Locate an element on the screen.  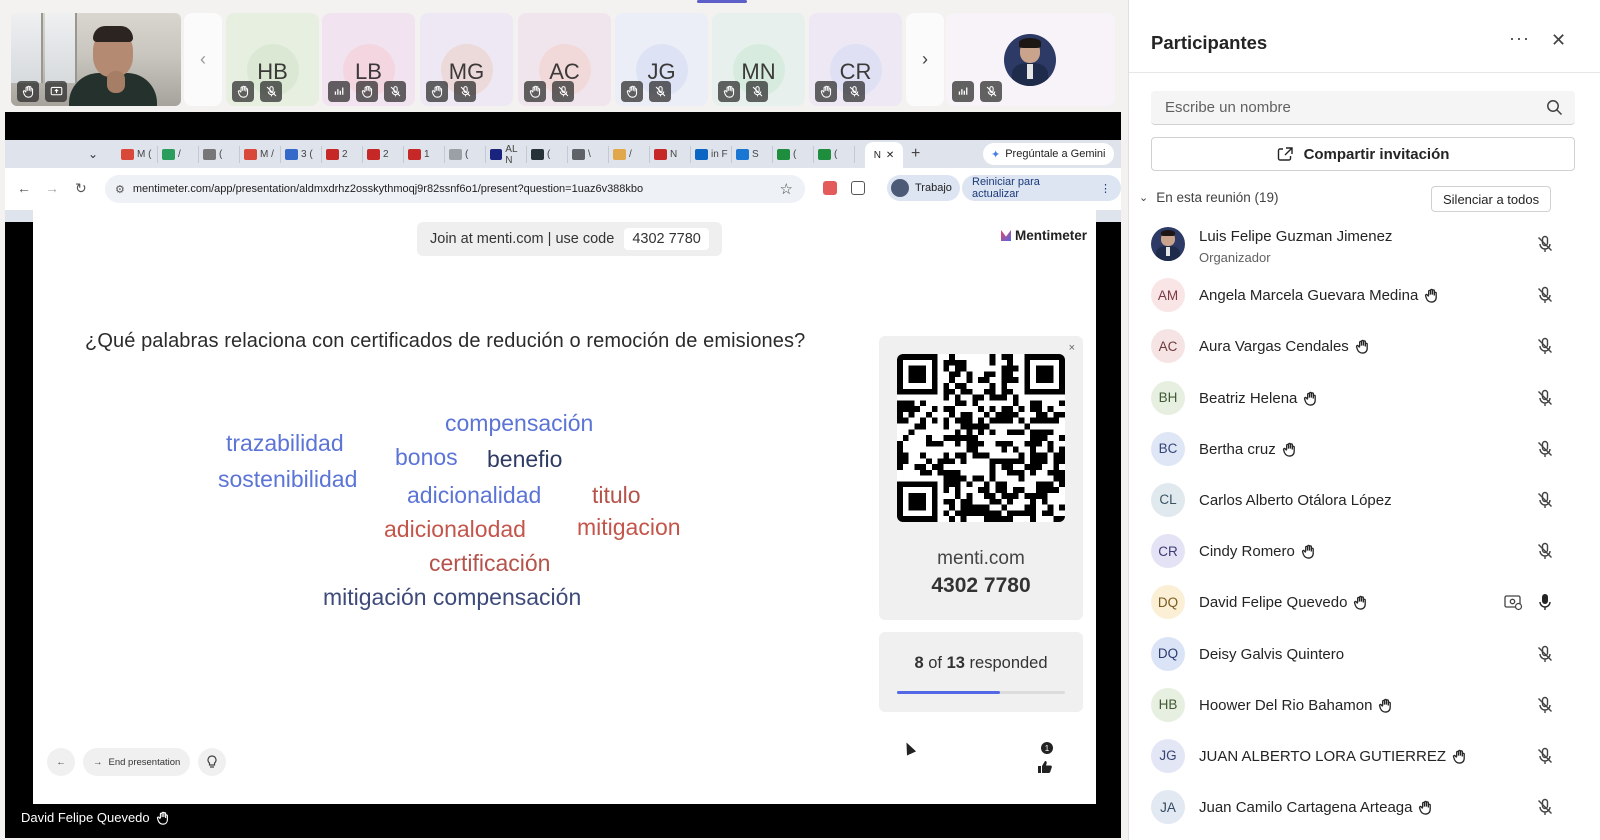
word-cloud-word: bonos is located at coordinates (426, 457).